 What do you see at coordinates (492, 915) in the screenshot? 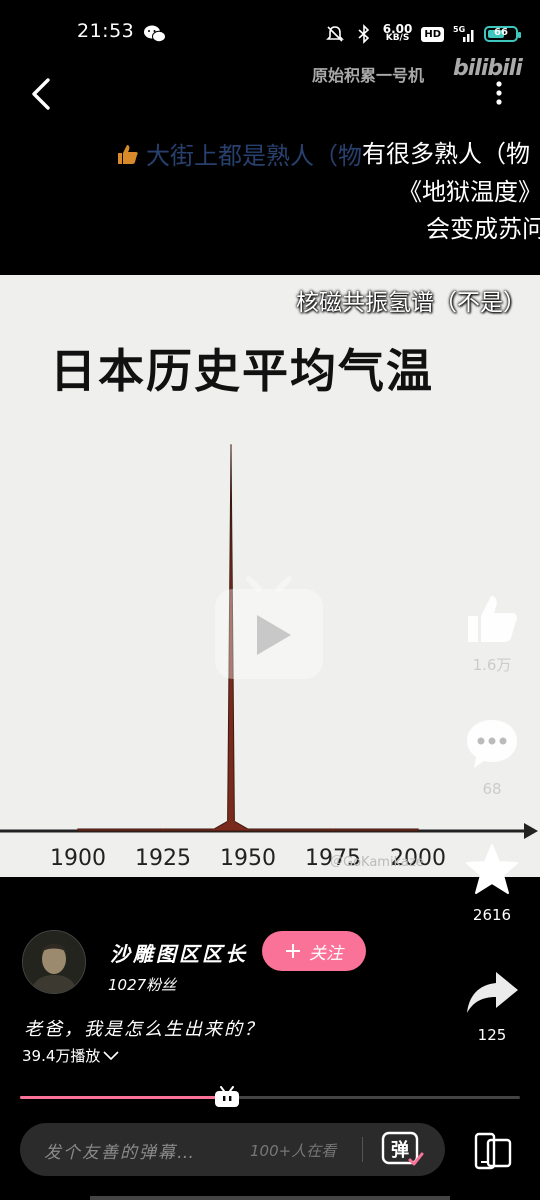
I see `favorite-count: 2616` at bounding box center [492, 915].